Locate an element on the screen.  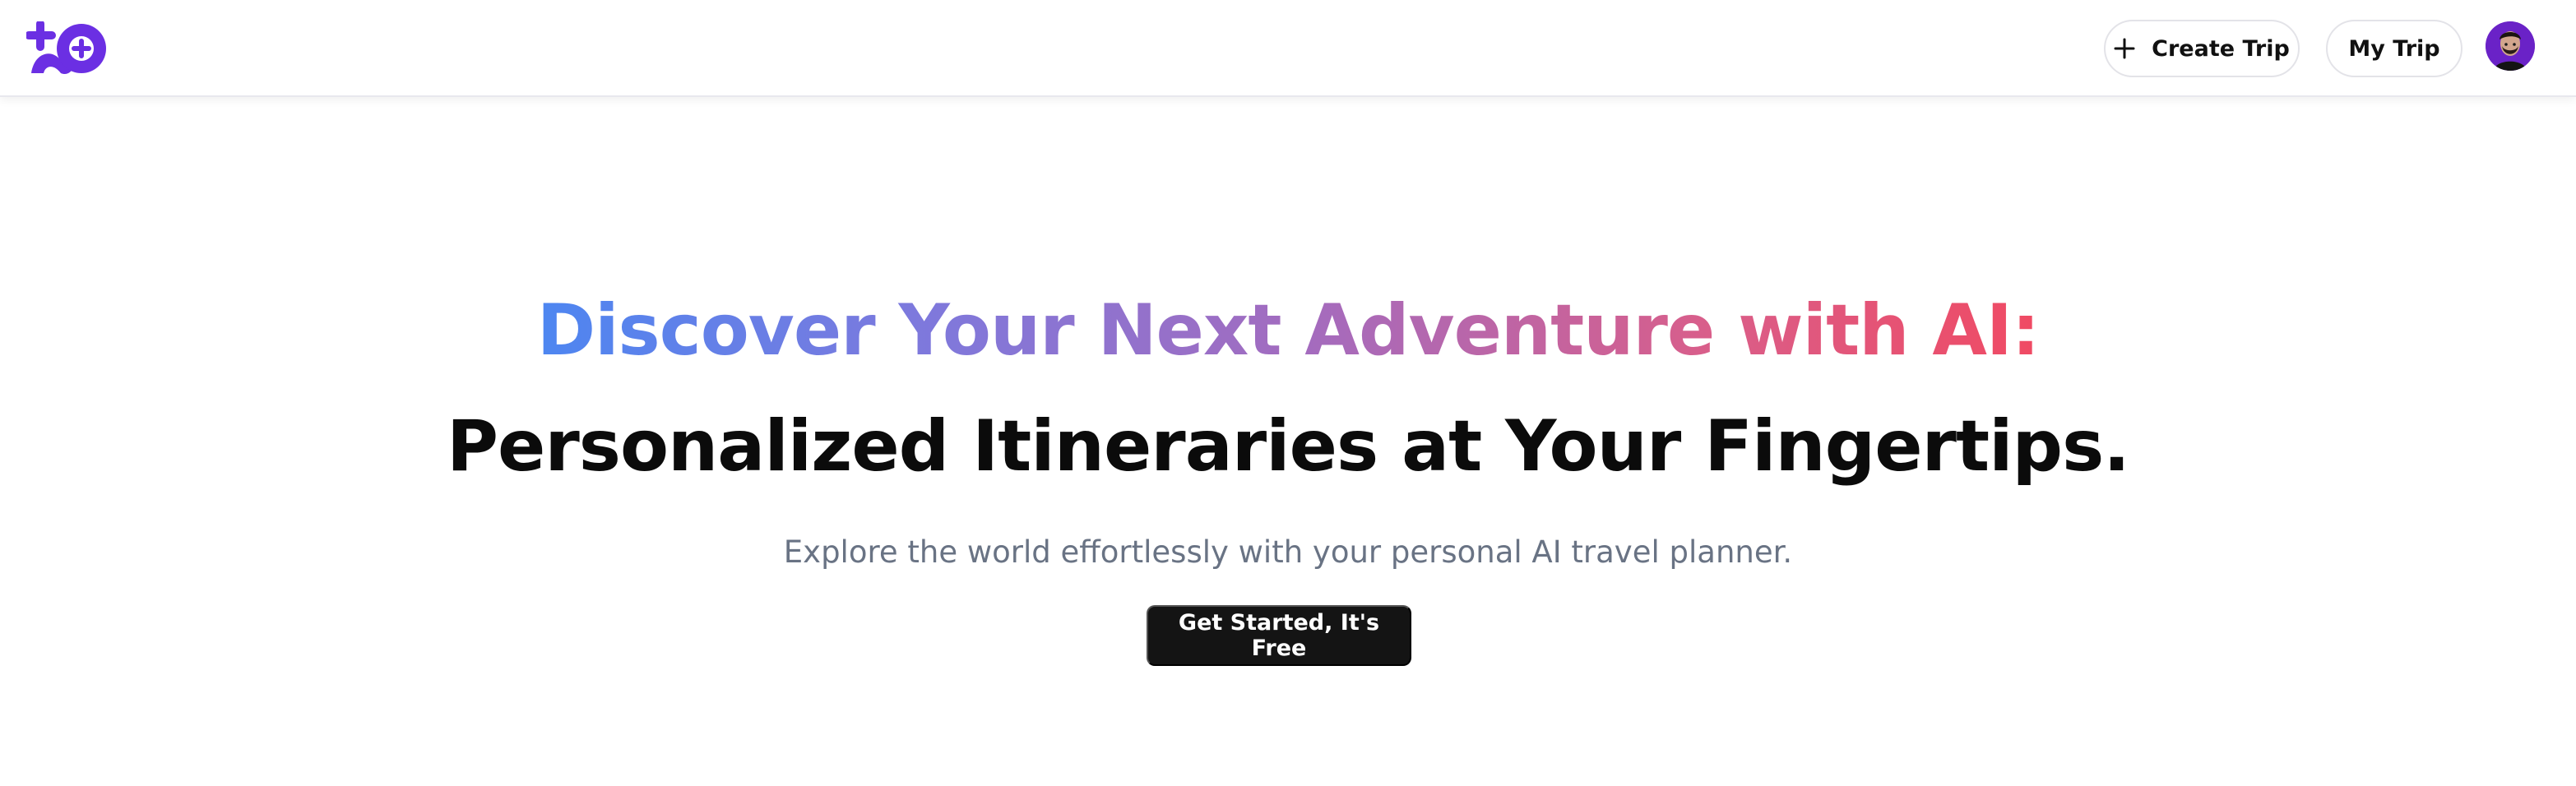
create-trip-button: Create Trip is located at coordinates (2202, 49).